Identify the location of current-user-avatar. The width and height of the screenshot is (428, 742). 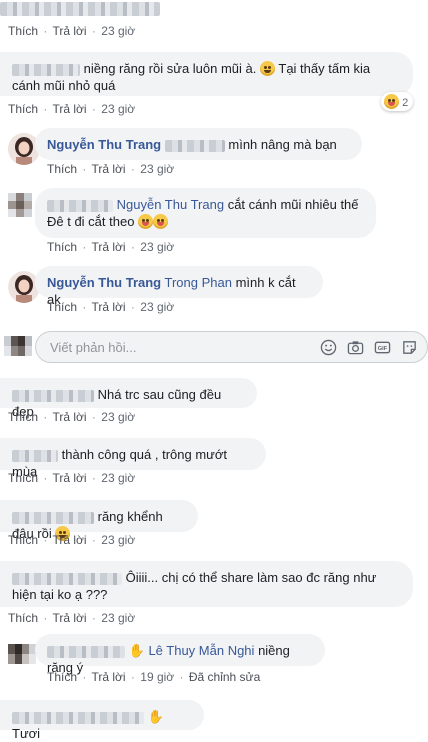
(20, 352).